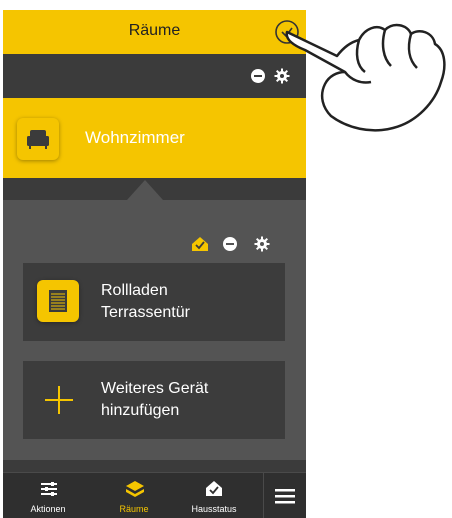 This screenshot has height=518, width=452. I want to click on menu-button, so click(284, 495).